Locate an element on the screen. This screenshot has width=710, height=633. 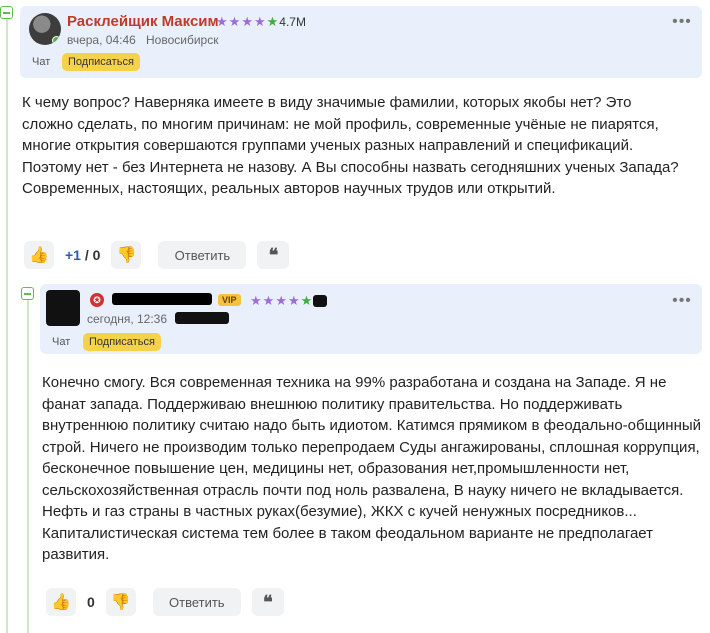
score-plus: +1 is located at coordinates (73, 255).